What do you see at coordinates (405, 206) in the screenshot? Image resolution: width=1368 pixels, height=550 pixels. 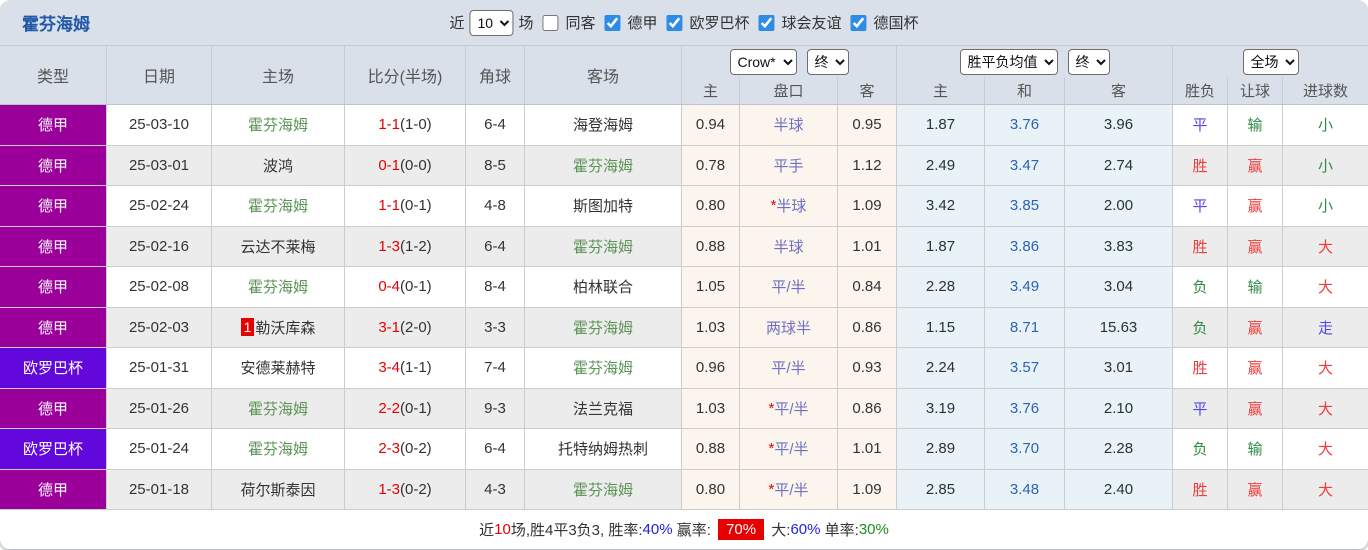 I see `score-cell: 1-1 (0-1)` at bounding box center [405, 206].